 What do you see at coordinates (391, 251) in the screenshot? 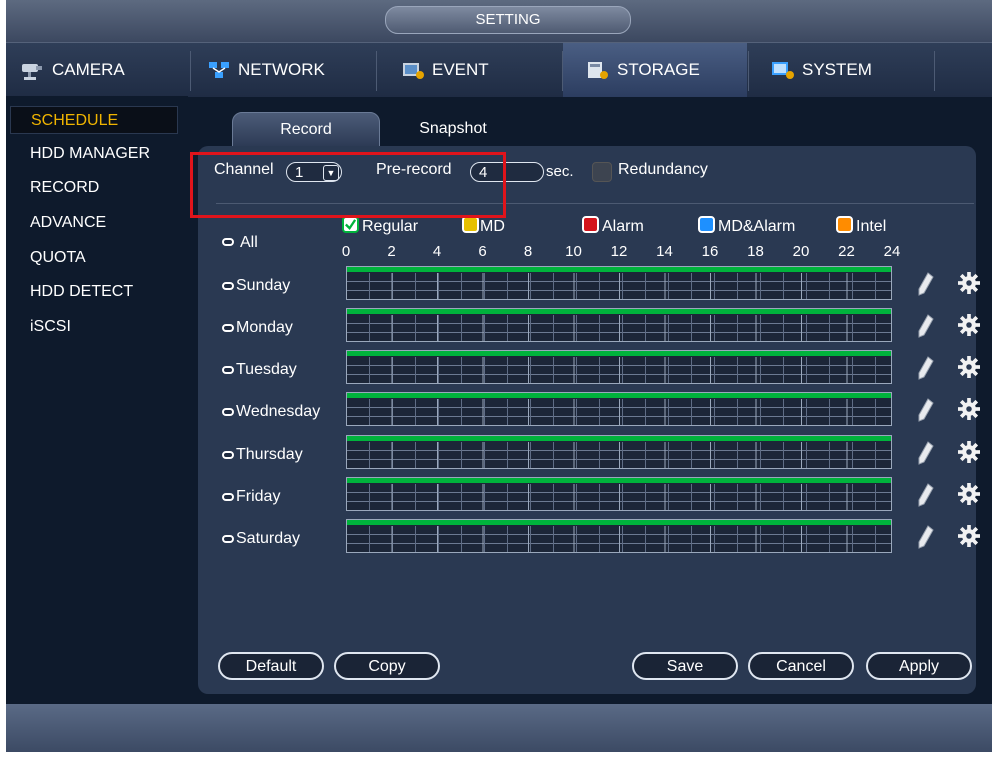
I see `hour-label: 2` at bounding box center [391, 251].